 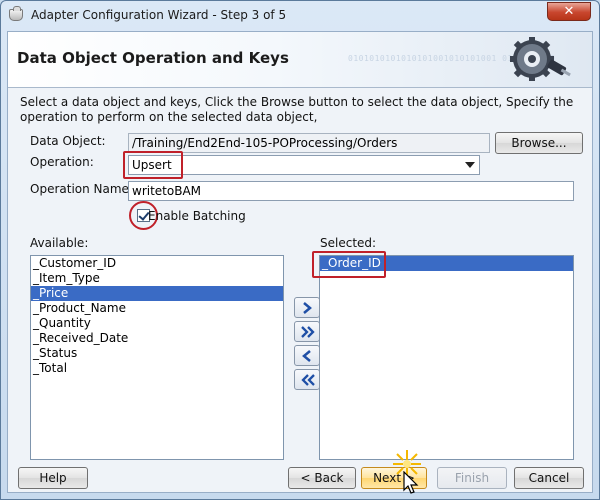 What do you see at coordinates (153, 165) in the screenshot?
I see `operation-highlight-box` at bounding box center [153, 165].